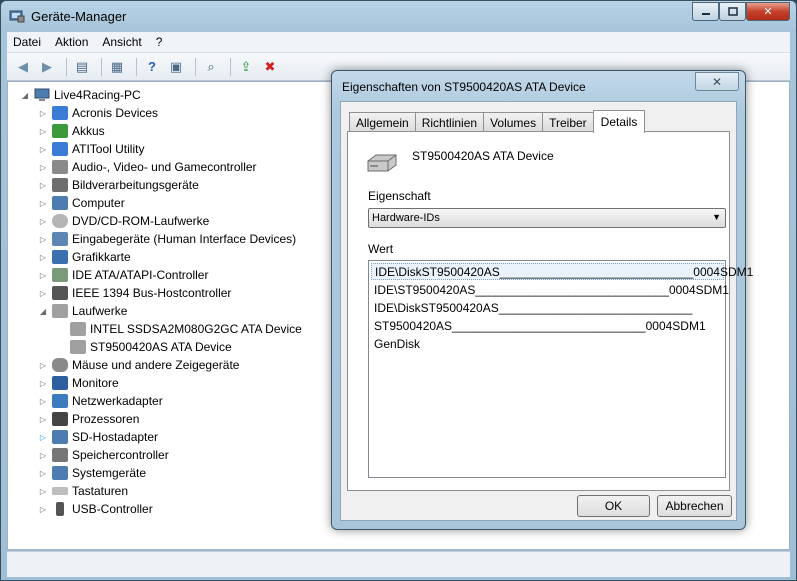 The image size is (797, 581). Describe the element at coordinates (103, 455) in the screenshot. I see `tree-item-storage: ▷ Speichercontroller` at that location.